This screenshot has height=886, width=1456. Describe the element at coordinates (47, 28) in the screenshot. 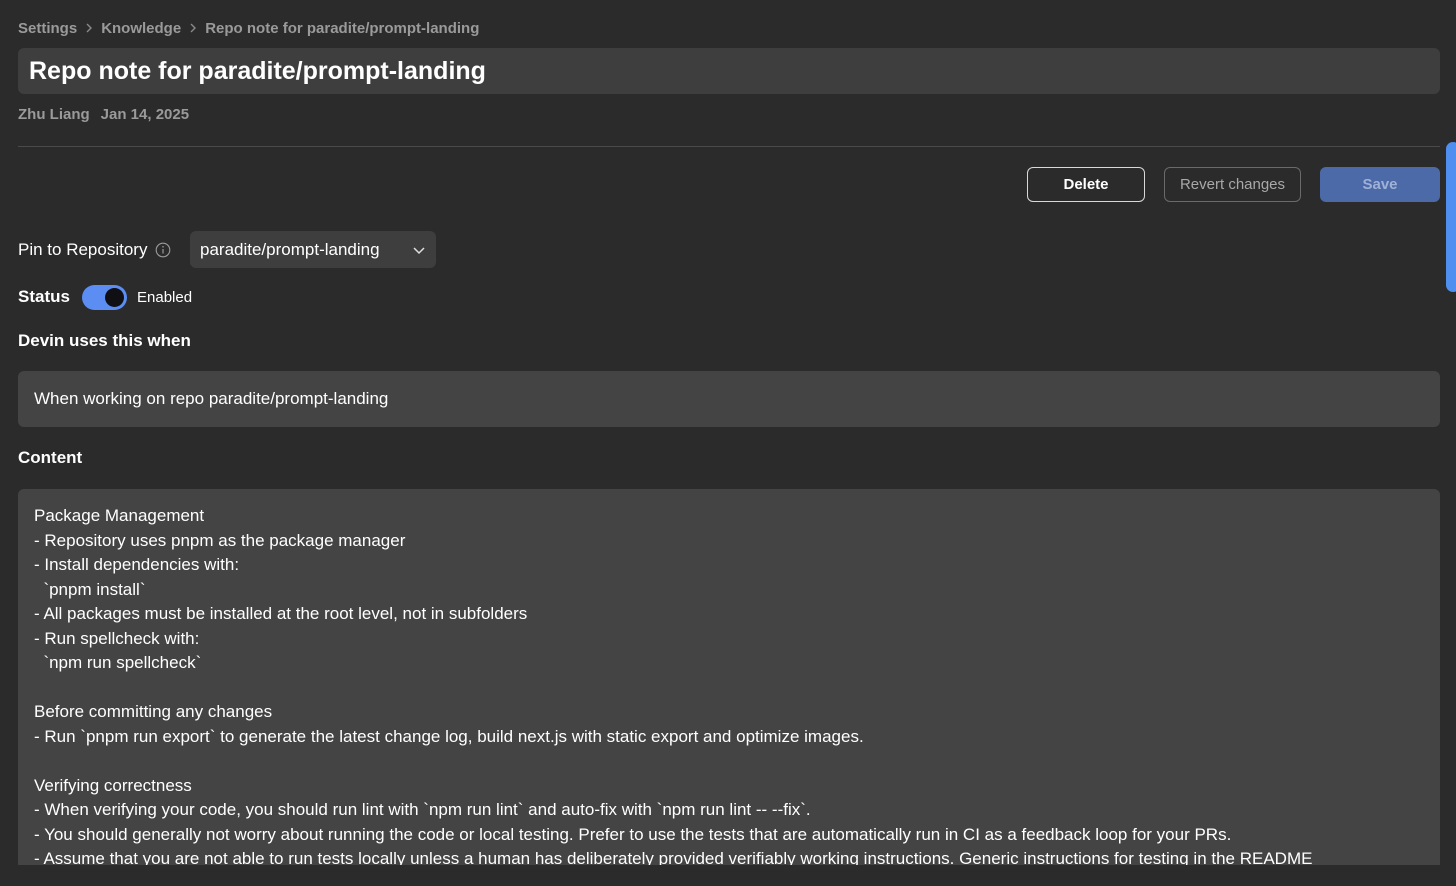

I see `breadcrumb-settings: Settings` at that location.